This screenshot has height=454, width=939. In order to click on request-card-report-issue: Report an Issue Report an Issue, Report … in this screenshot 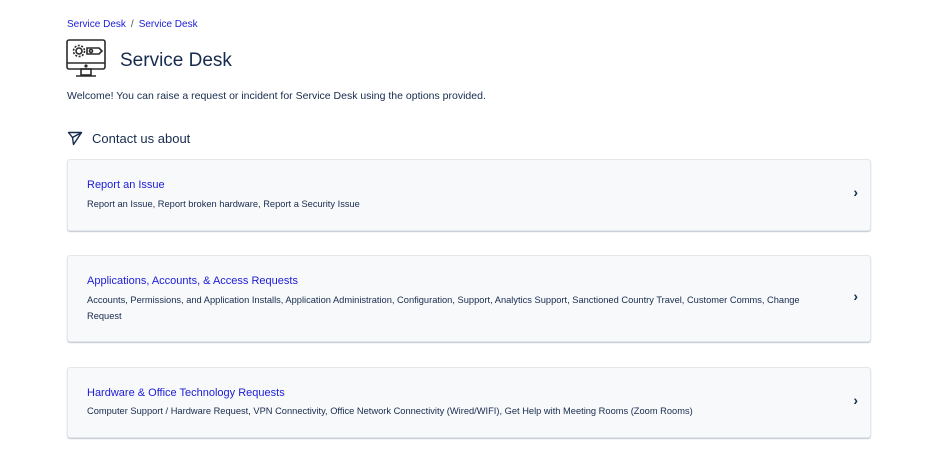, I will do `click(469, 195)`.